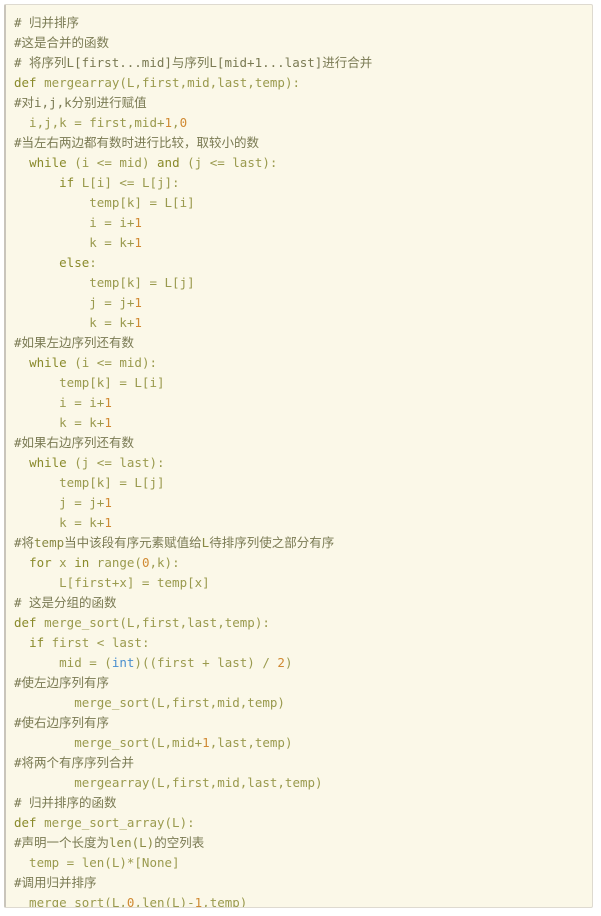 The image size is (601, 916). Describe the element at coordinates (62, 682) in the screenshot. I see `code-token: #使左边序列有序` at that location.